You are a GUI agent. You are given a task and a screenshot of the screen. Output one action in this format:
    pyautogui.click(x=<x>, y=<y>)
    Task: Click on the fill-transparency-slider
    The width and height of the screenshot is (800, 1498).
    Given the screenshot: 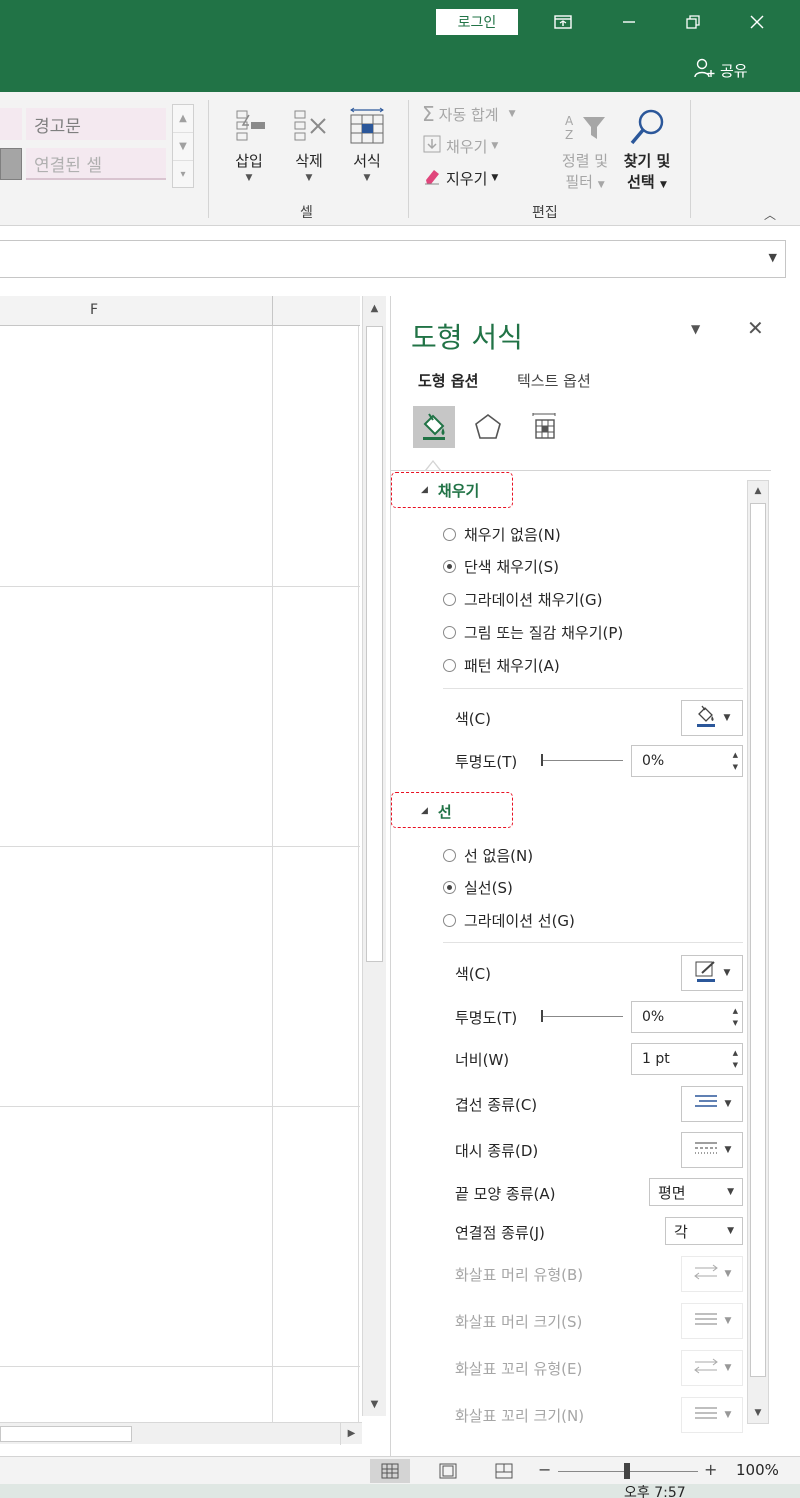 What is the action you would take?
    pyautogui.click(x=582, y=761)
    